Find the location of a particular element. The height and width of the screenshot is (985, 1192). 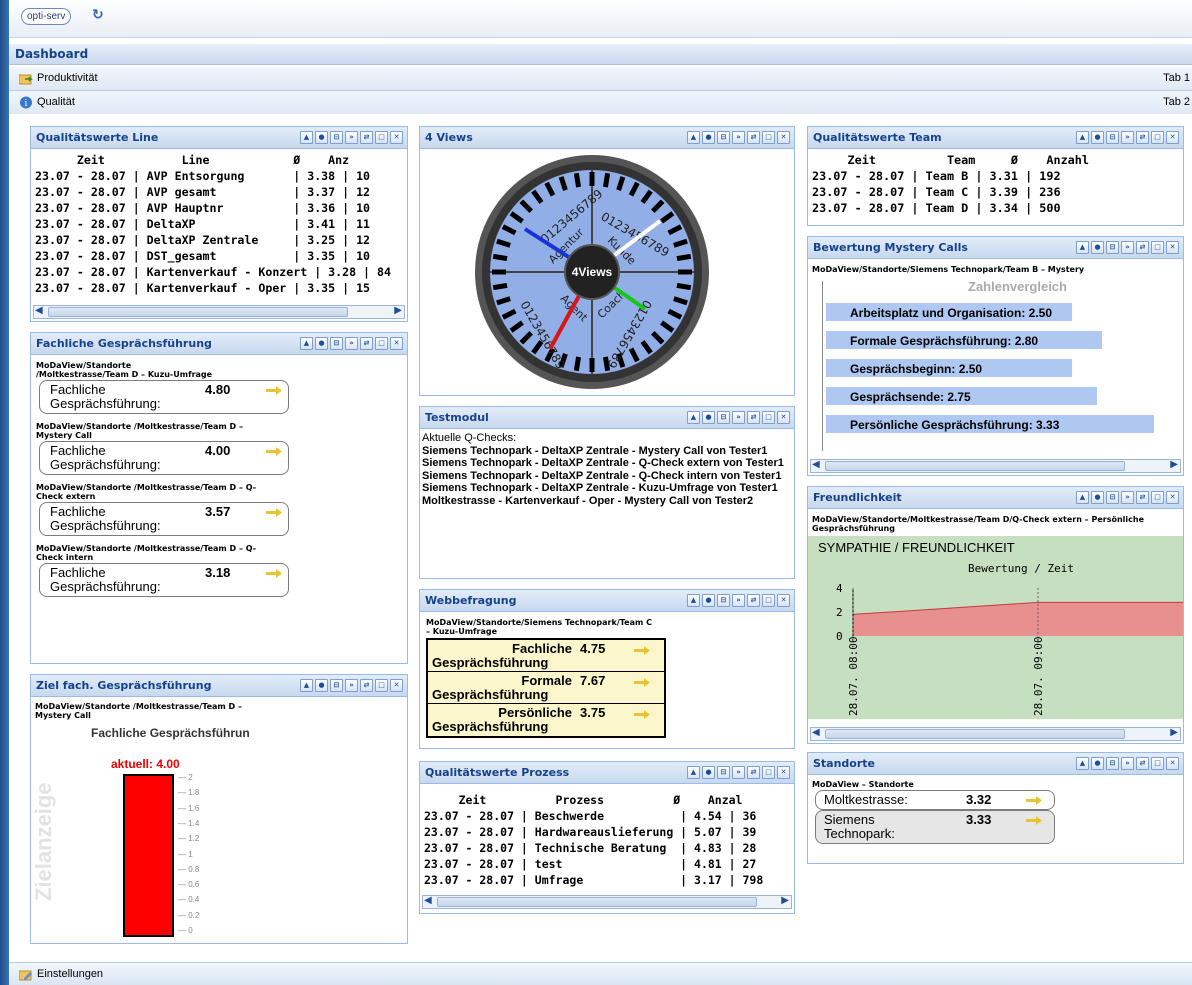

bar: Arbeitsplatz und Organisation: 2.50 is located at coordinates (949, 312).